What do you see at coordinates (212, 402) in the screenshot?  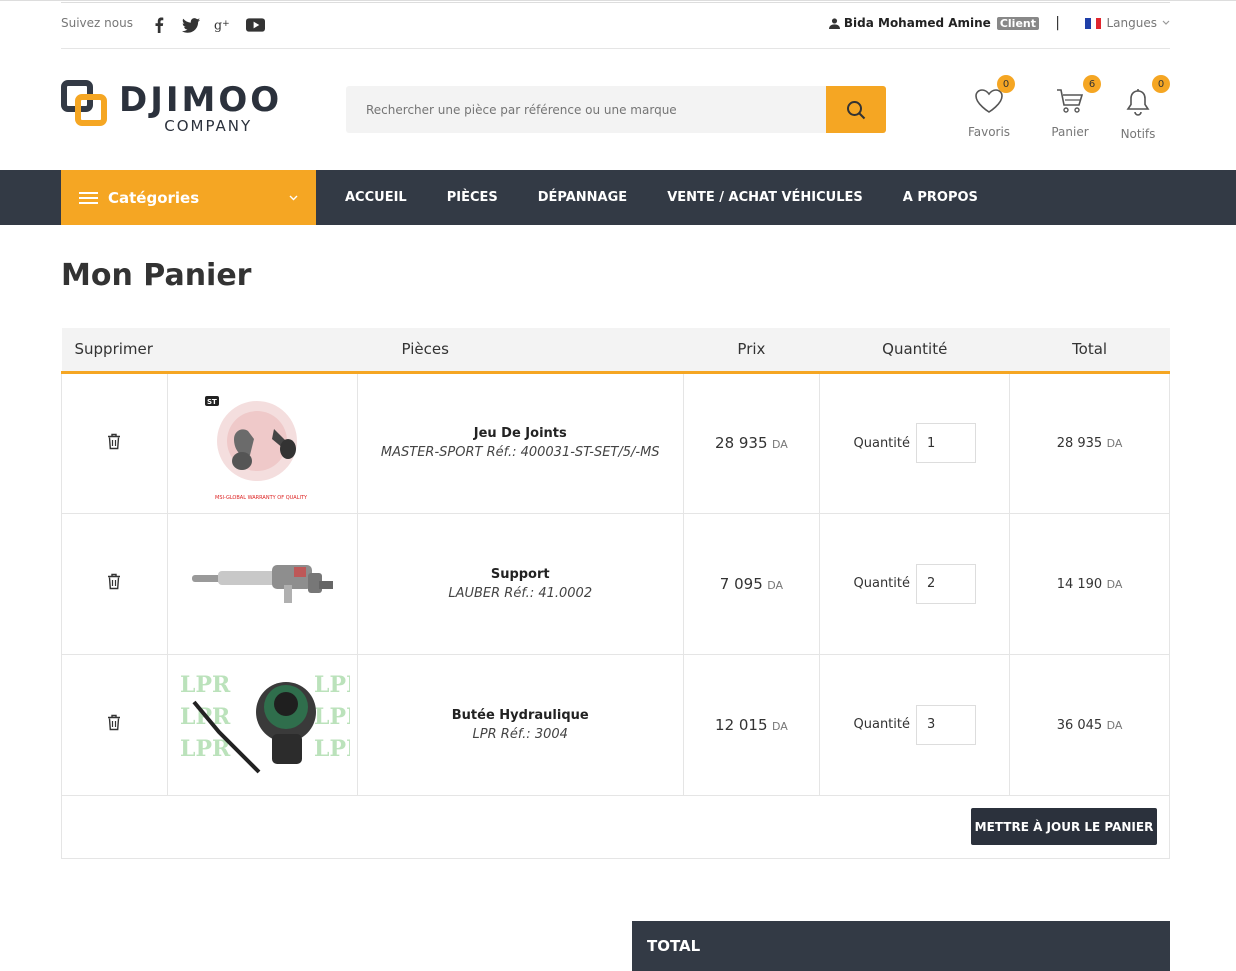 I see `product-tag: ST` at bounding box center [212, 402].